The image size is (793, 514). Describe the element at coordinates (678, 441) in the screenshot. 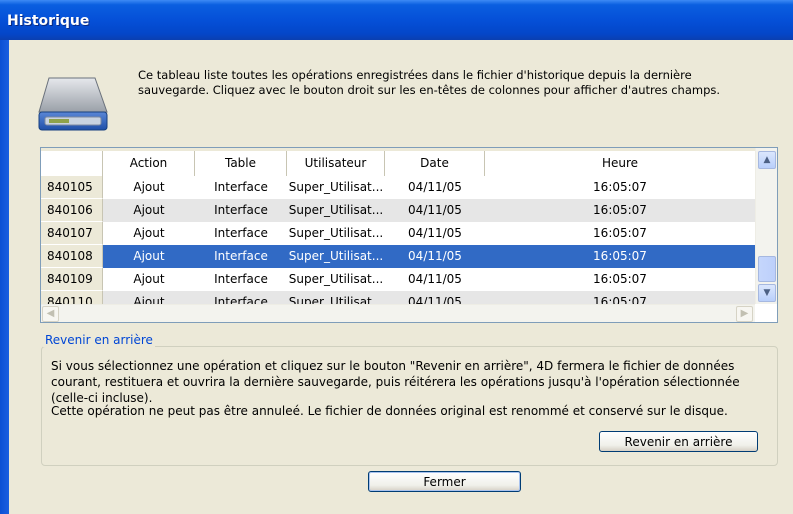

I see `revert-button: Revenir en arrière` at that location.